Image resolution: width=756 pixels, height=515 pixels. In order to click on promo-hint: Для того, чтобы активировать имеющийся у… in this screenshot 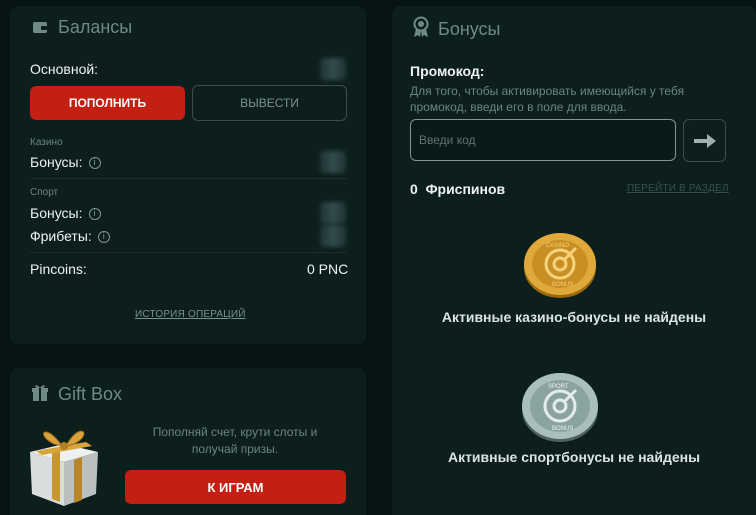, I will do `click(547, 99)`.